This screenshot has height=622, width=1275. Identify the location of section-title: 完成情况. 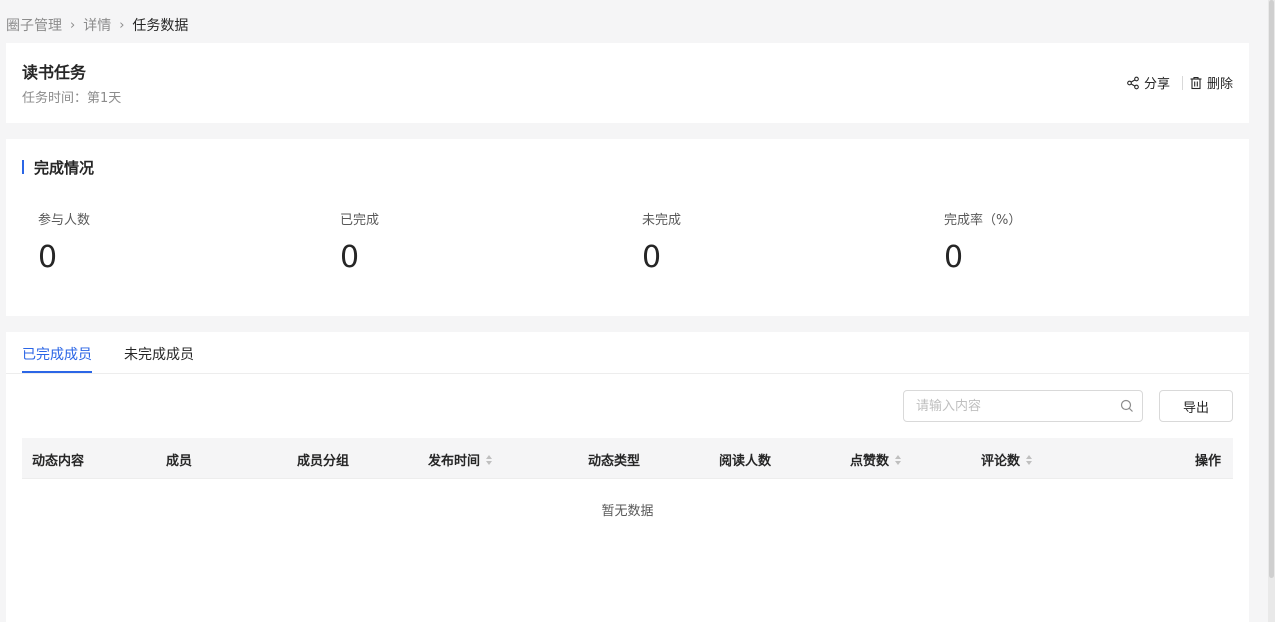
(58, 167).